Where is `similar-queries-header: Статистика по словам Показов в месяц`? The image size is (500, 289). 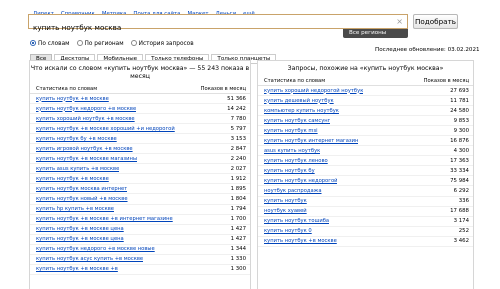 similar-queries-header: Статистика по словам Показов в месяц is located at coordinates (365, 81).